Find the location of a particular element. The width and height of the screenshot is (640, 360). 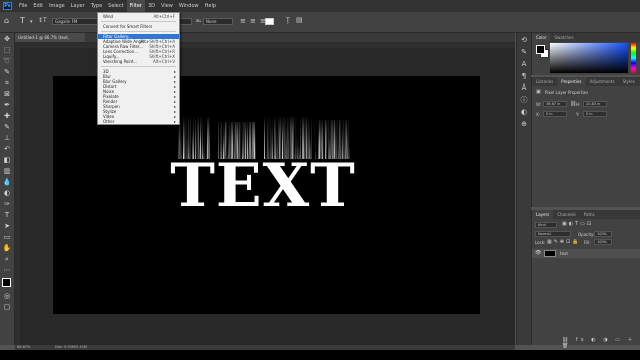

info-icon: ⓘ is located at coordinates (524, 100).